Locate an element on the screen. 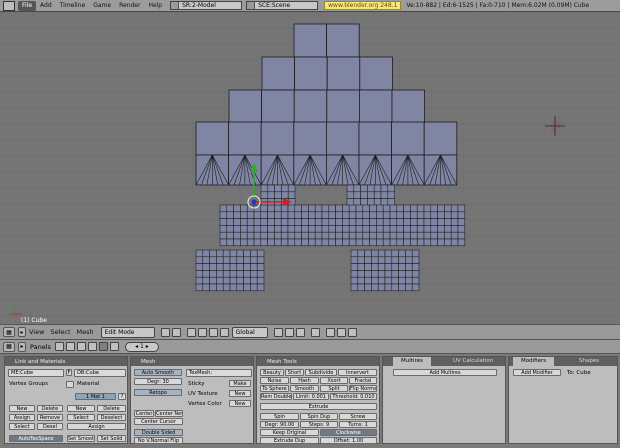 This screenshot has height=448, width=620. extrude-button: Extrude is located at coordinates (318, 406).